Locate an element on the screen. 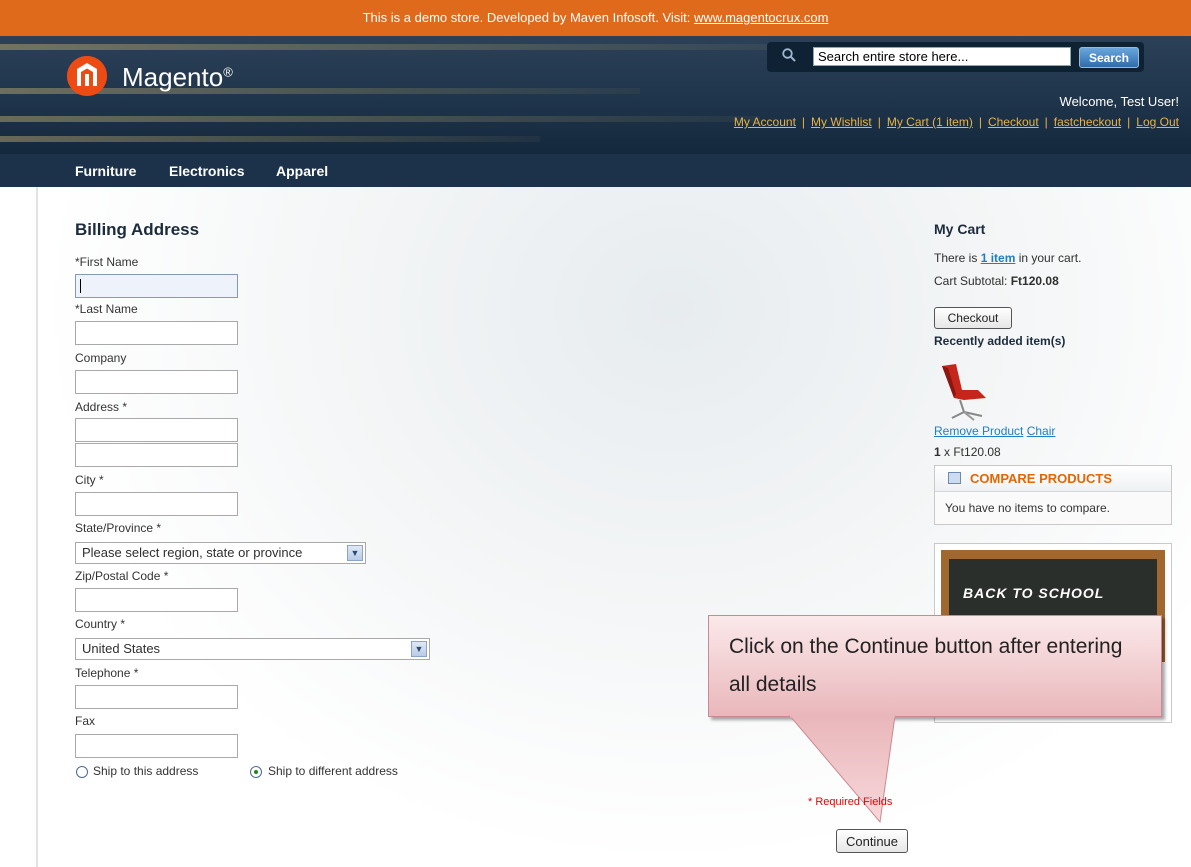  address-line1-field is located at coordinates (156, 430).